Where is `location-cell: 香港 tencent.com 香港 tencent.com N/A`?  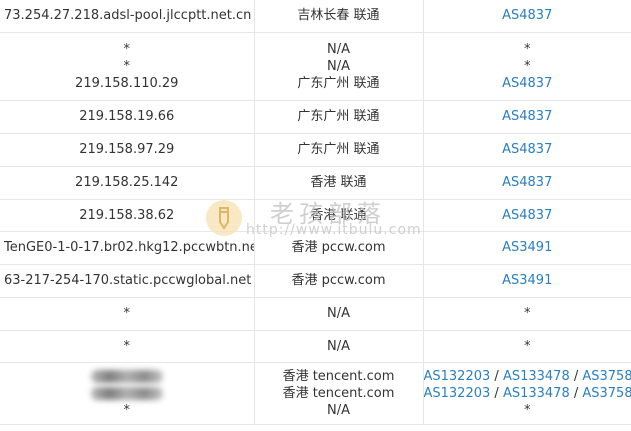
location-cell: 香港 tencent.com 香港 tencent.com N/A is located at coordinates (339, 393).